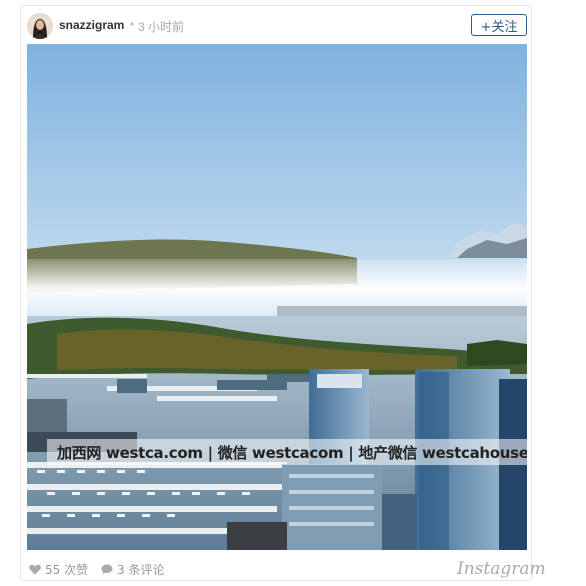 This screenshot has width=586, height=586. What do you see at coordinates (501, 569) in the screenshot?
I see `instagram-logo: Instagram` at bounding box center [501, 569].